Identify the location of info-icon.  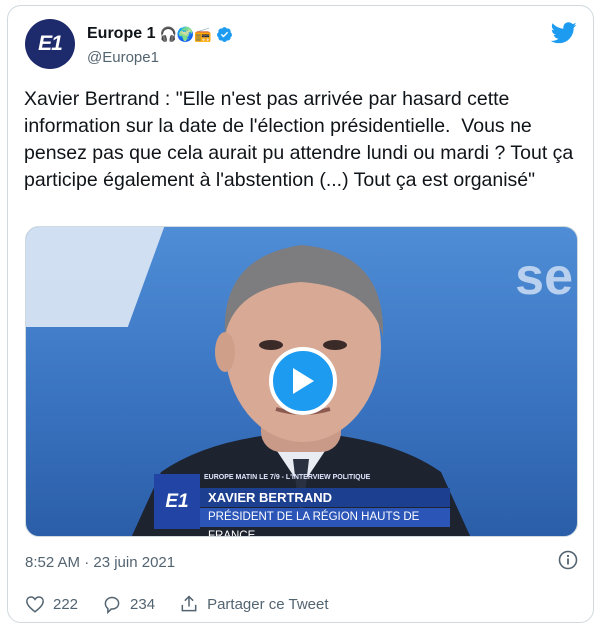
(568, 562).